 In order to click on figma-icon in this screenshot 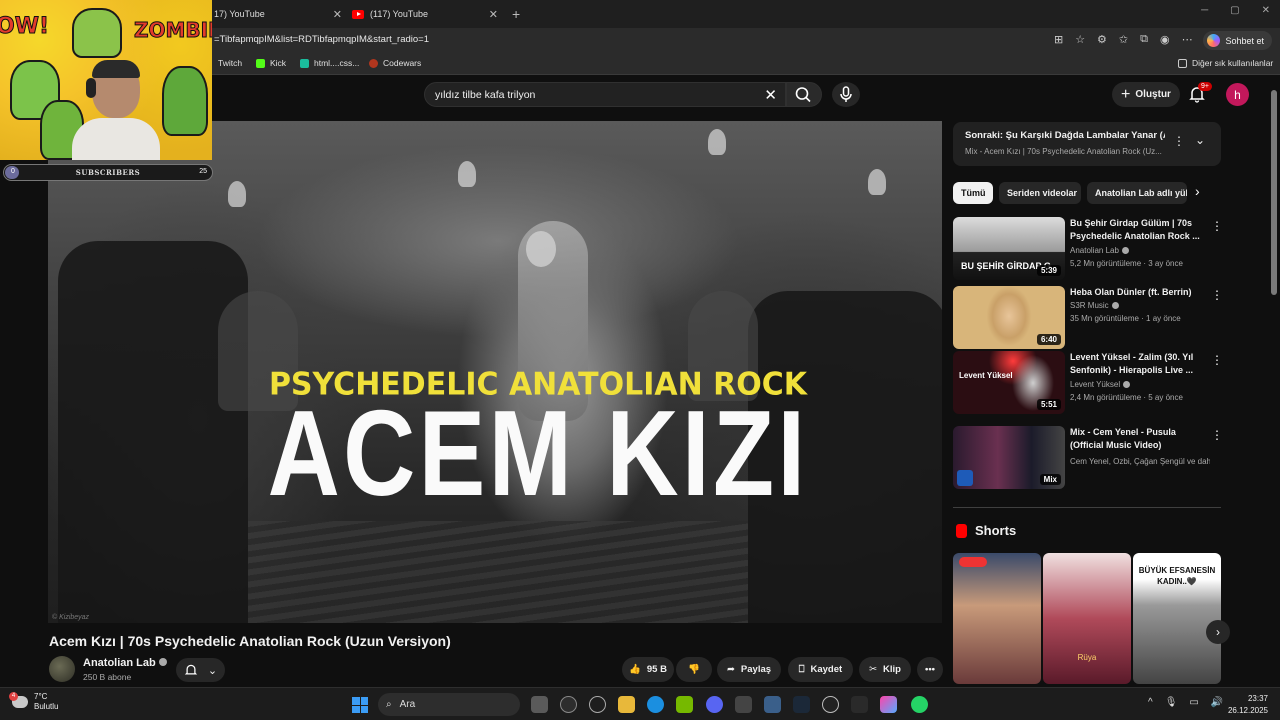, I will do `click(888, 704)`.